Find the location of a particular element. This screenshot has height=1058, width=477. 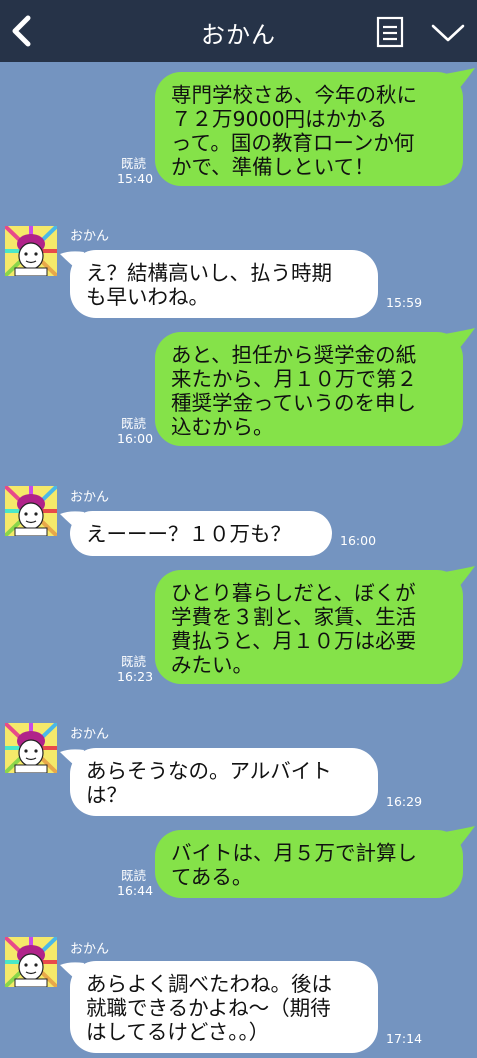

message-time: 15:40 is located at coordinates (135, 178).